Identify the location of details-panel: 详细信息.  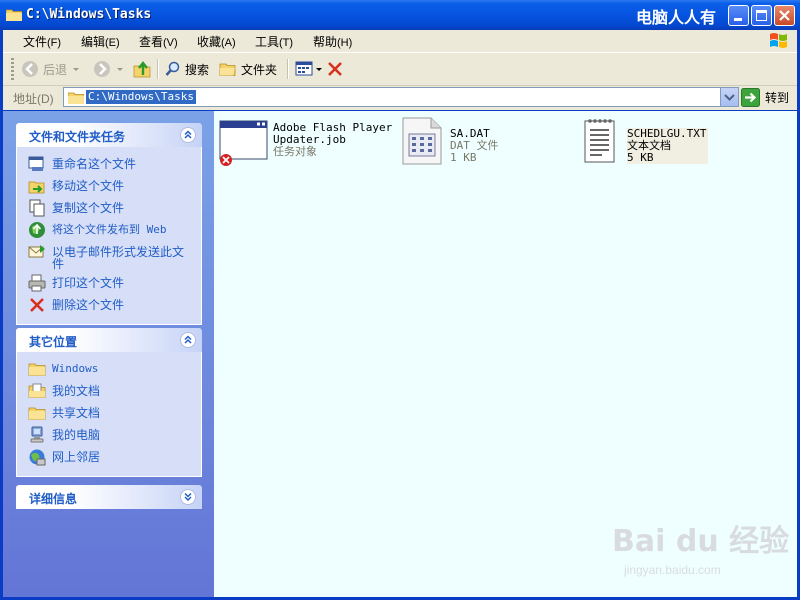
(109, 497).